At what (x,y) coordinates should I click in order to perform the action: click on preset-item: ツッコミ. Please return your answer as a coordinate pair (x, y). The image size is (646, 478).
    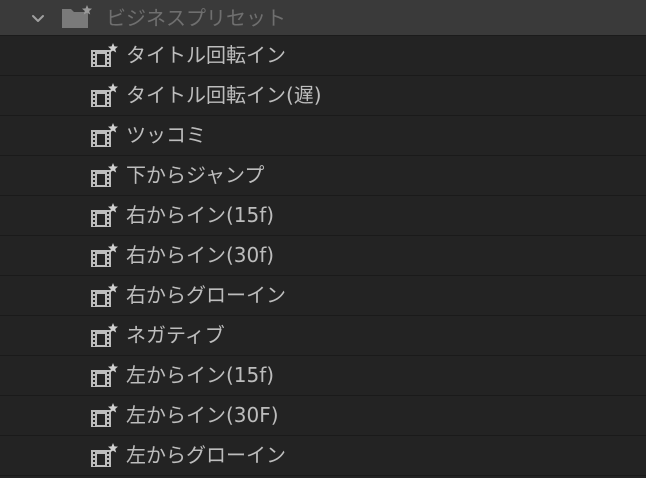
    Looking at the image, I should click on (323, 136).